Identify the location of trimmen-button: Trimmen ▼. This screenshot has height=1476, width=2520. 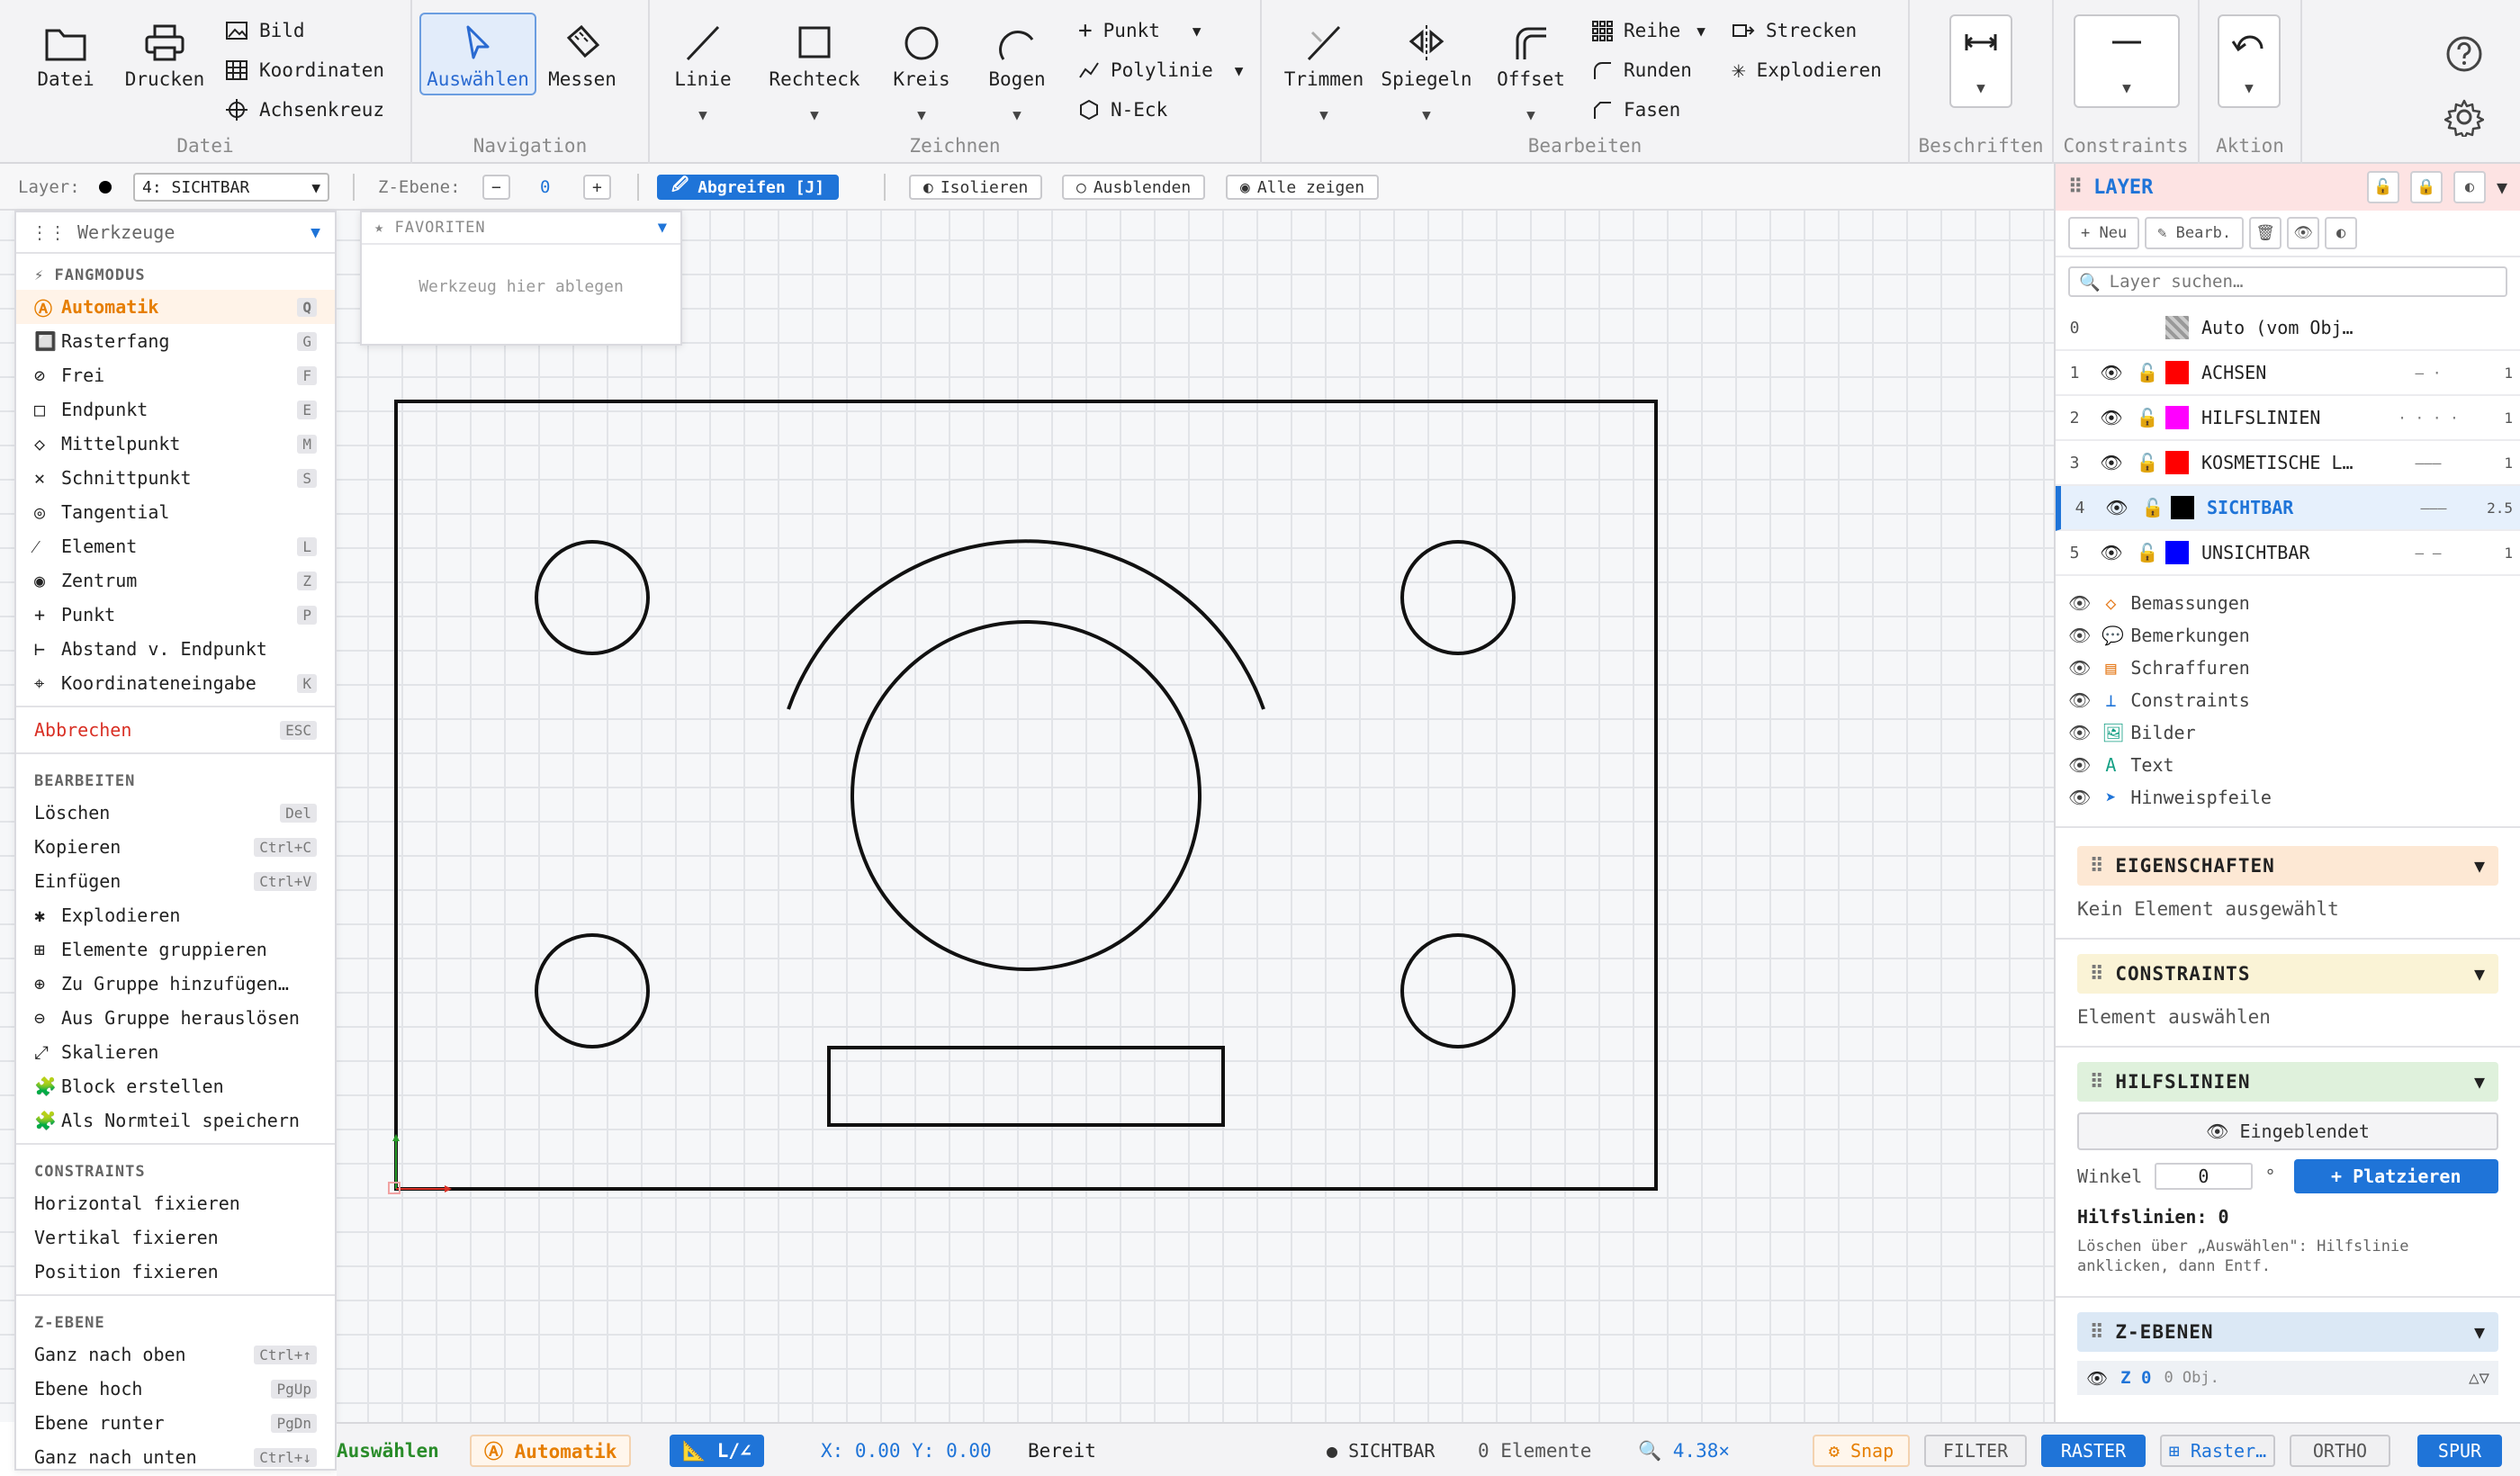
(1324, 68).